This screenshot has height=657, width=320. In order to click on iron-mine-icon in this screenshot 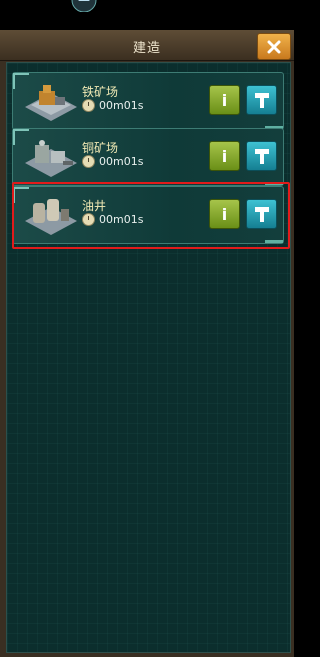, I will do `click(51, 101)`.